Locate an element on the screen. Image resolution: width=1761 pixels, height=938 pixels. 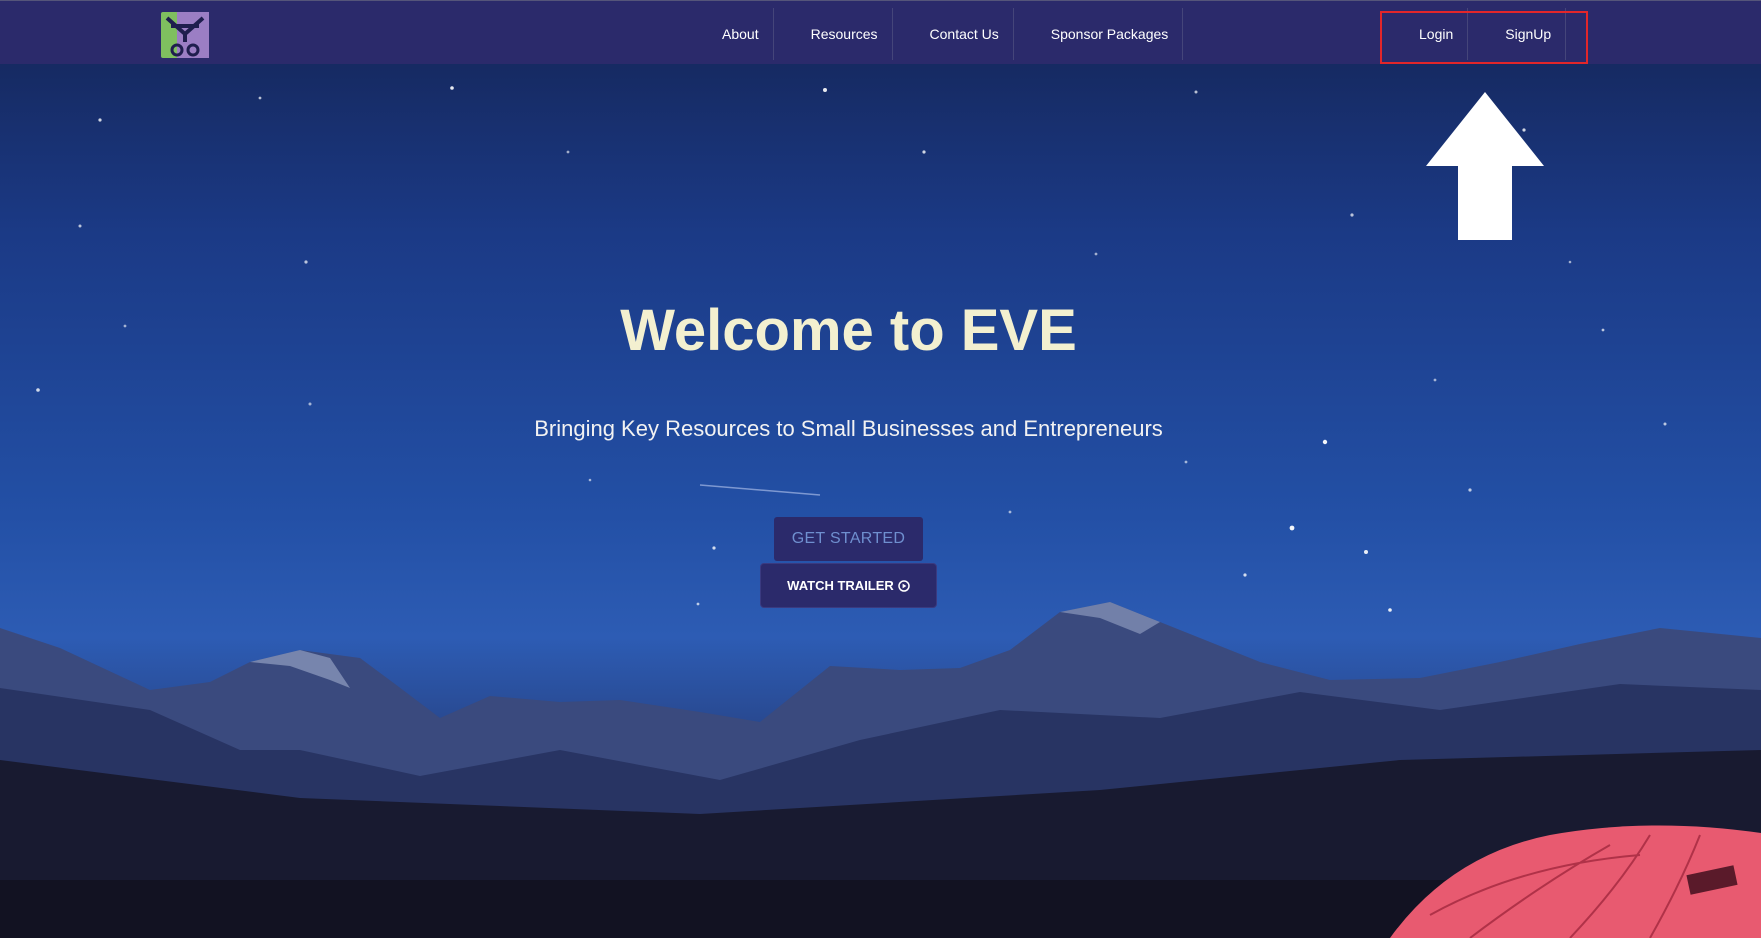
watch-trailer-button: WATCH TRAILER is located at coordinates (848, 585).